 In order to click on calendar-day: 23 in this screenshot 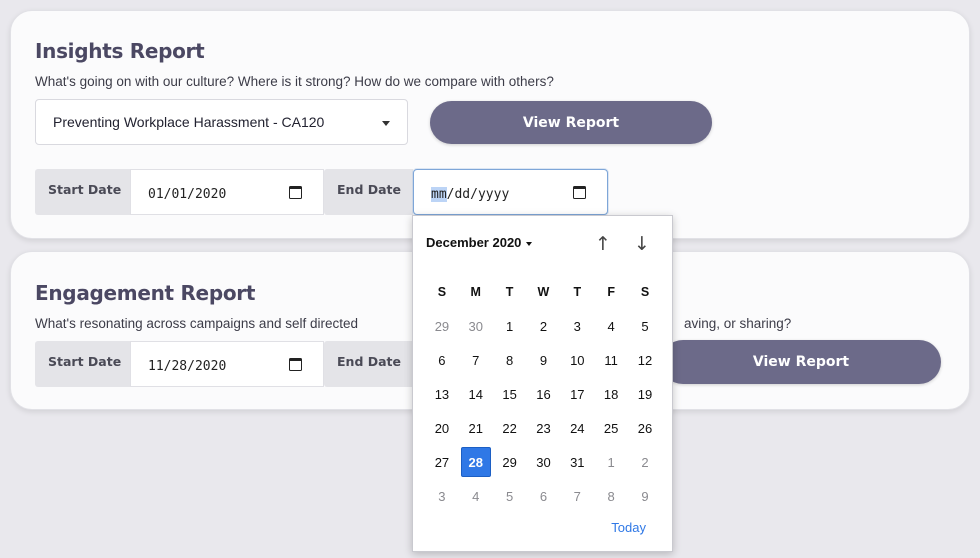, I will do `click(544, 428)`.